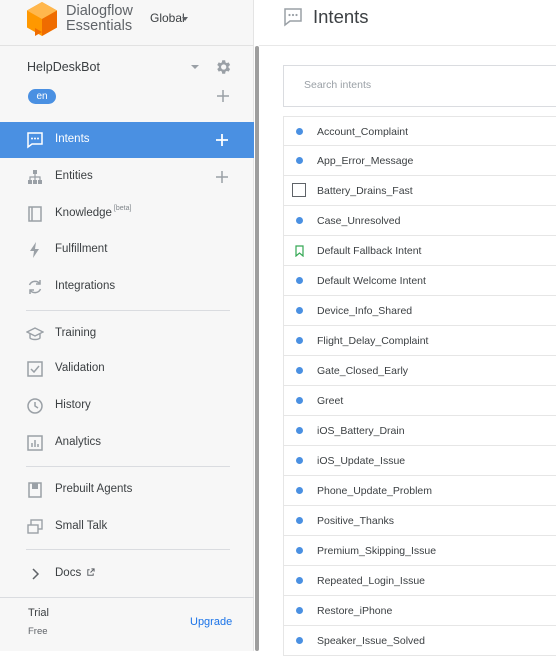 The height and width of the screenshot is (656, 556). Describe the element at coordinates (419, 551) in the screenshot. I see `list-item: Premium_Skipping_Issue` at that location.